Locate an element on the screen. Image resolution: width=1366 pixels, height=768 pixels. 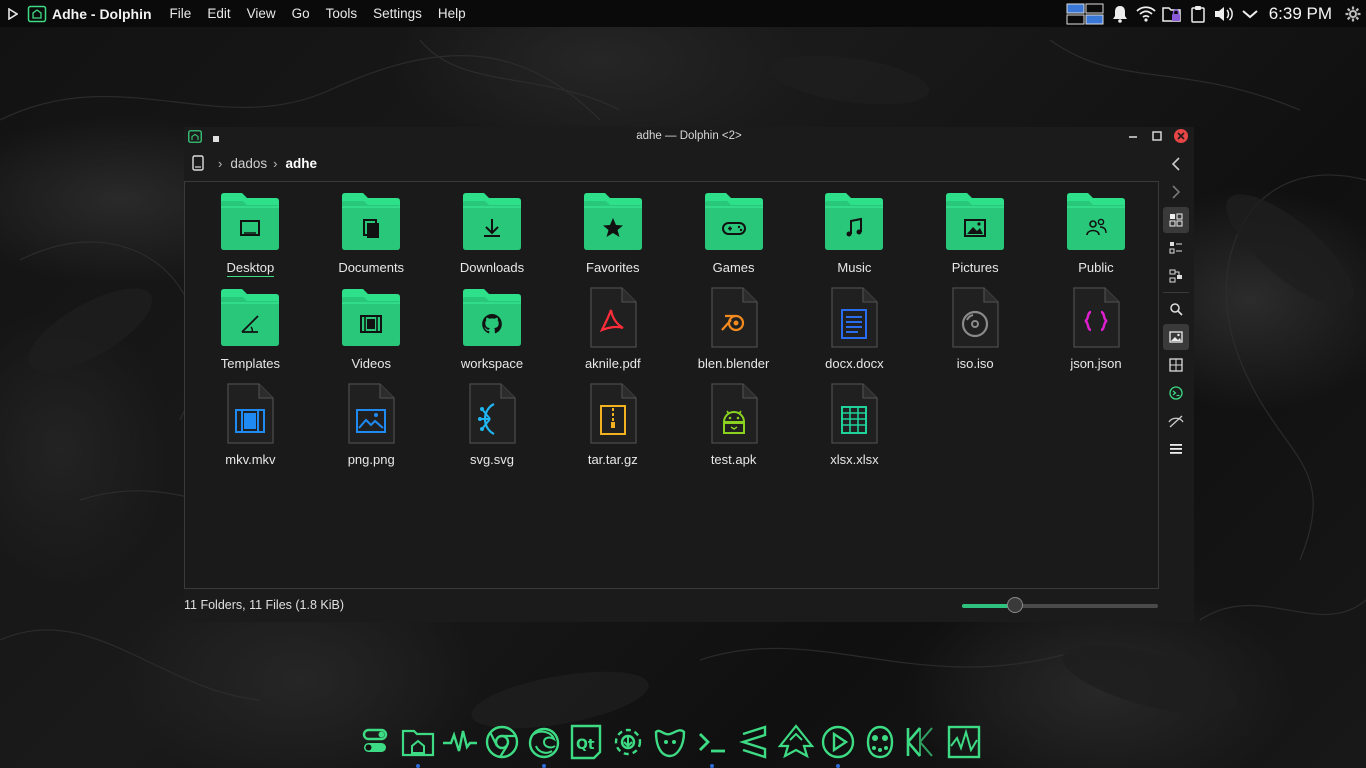
file-svg-svg: svg.svg is located at coordinates (492, 430).